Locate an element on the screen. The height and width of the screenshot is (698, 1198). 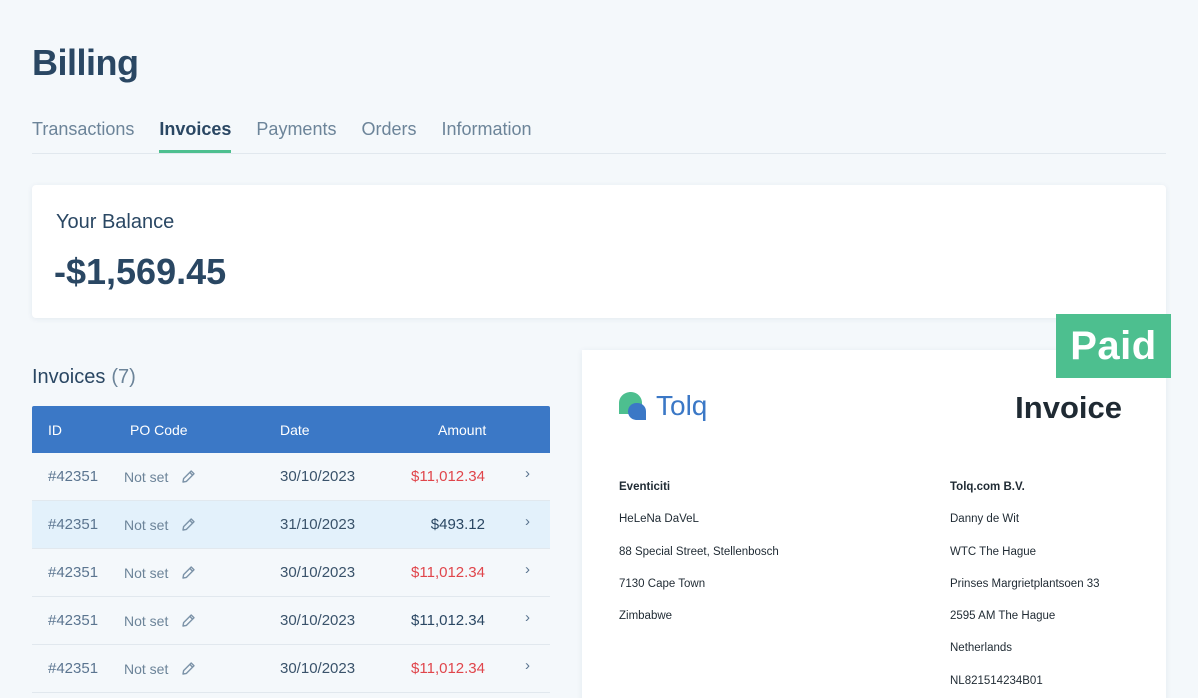
column-id: ID is located at coordinates (55, 430).